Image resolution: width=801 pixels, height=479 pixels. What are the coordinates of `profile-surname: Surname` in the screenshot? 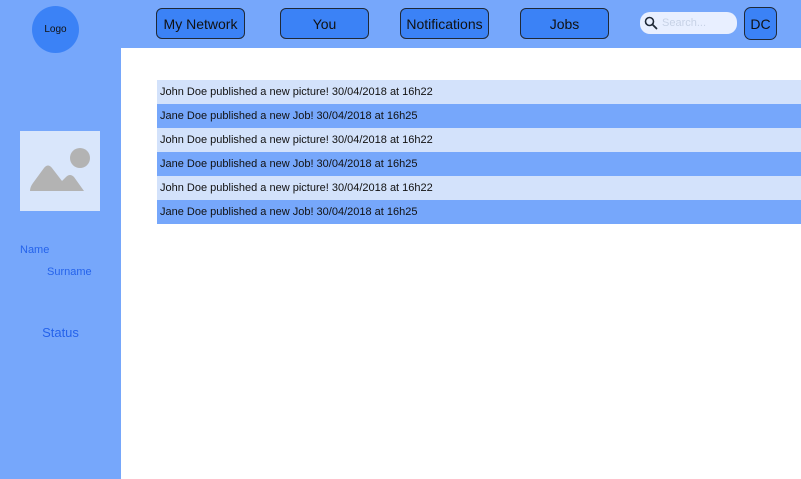 It's located at (69, 272).